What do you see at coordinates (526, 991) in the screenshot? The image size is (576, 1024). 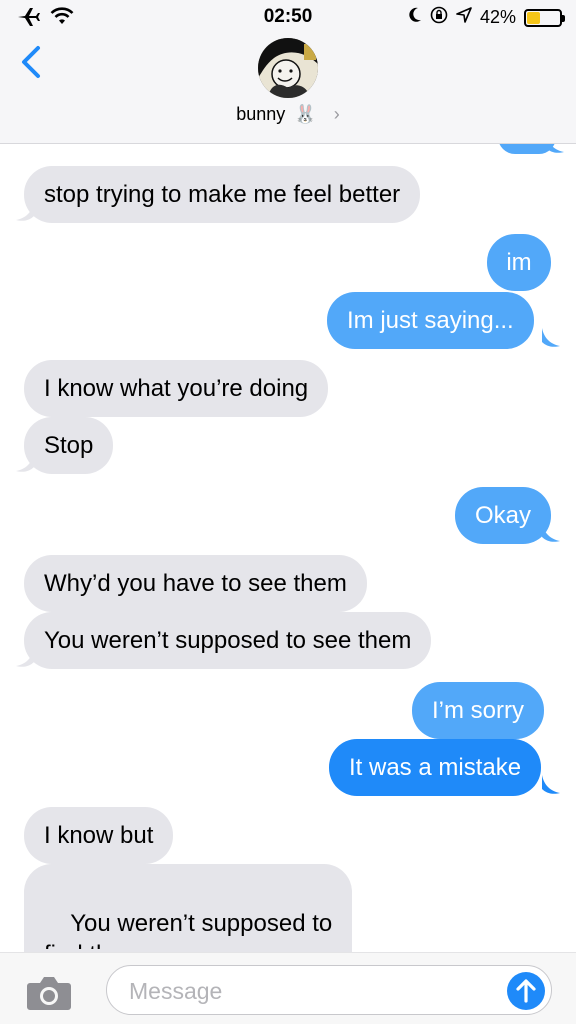 I see `send-arrow-icon` at bounding box center [526, 991].